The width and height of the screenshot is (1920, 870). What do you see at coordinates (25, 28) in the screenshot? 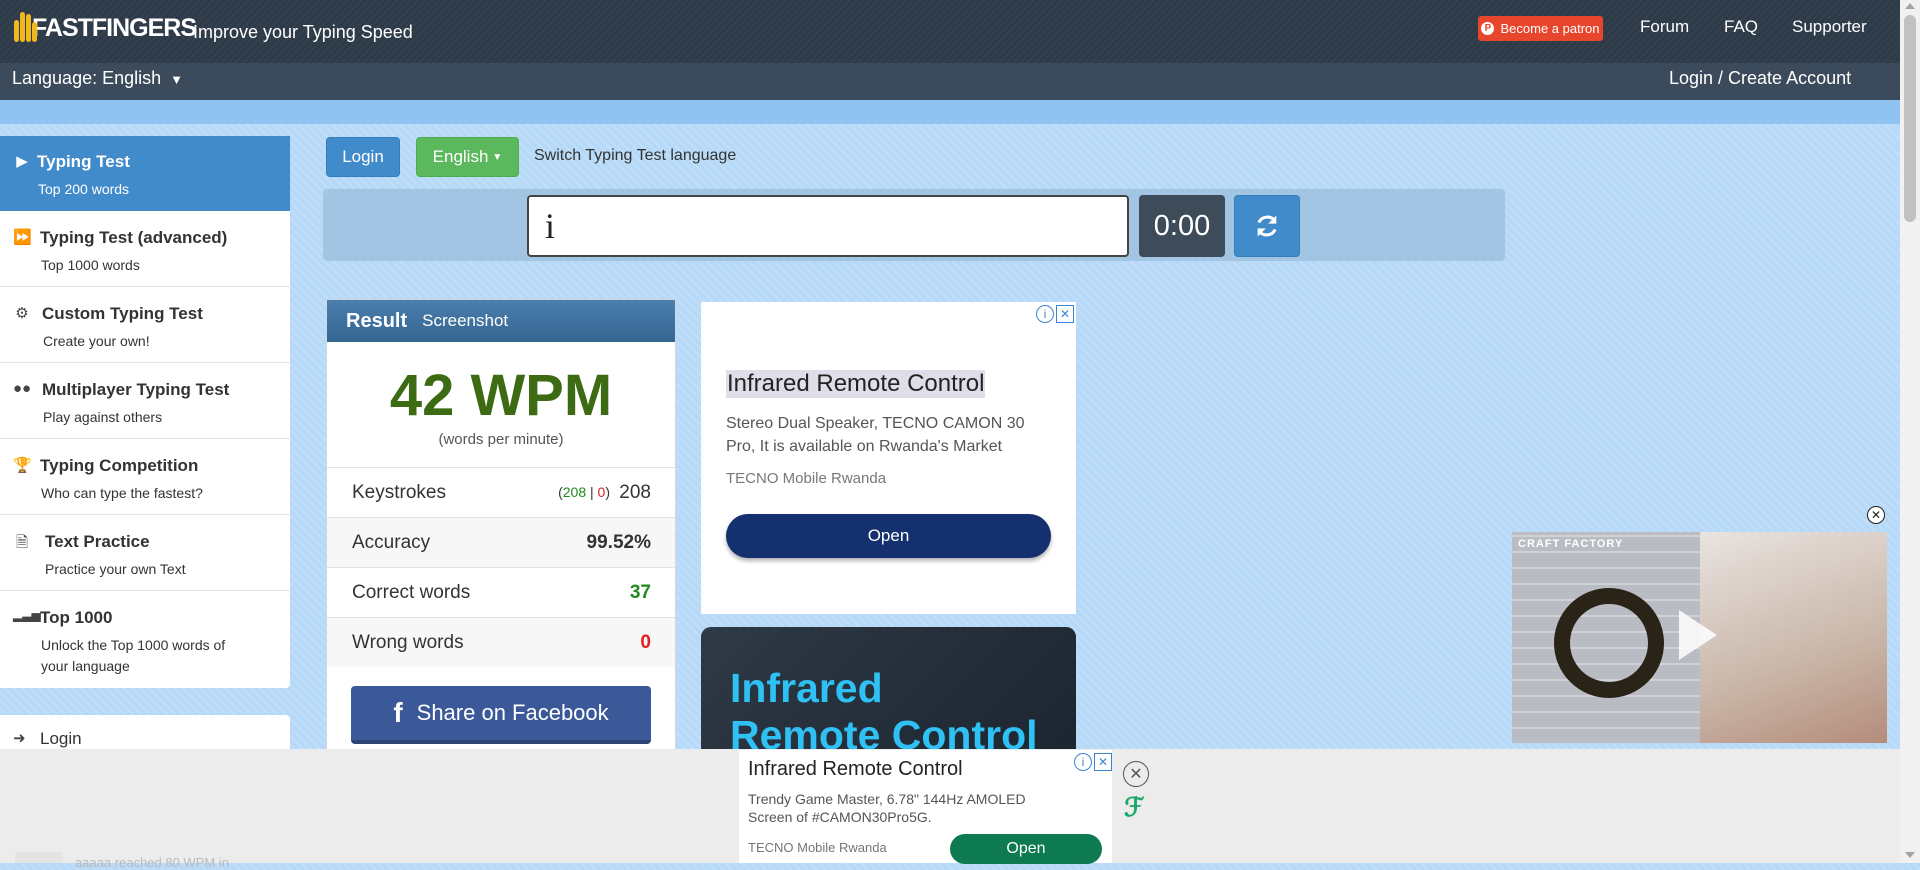
I see `hand-logo-icon` at bounding box center [25, 28].